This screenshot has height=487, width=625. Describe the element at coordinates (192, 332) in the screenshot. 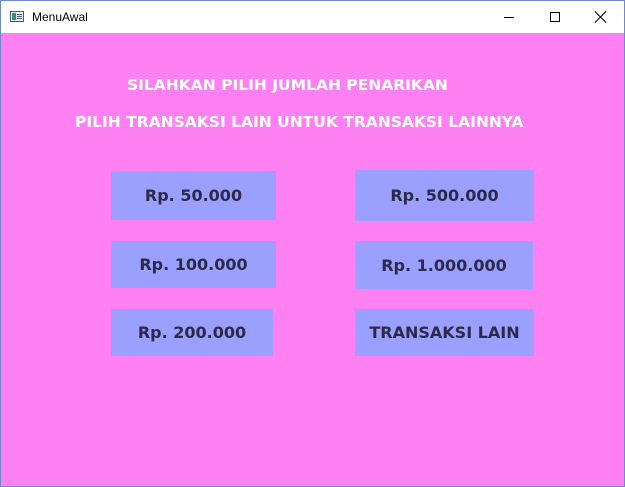

I see `amount-200000-button: Rp. 200.000` at that location.